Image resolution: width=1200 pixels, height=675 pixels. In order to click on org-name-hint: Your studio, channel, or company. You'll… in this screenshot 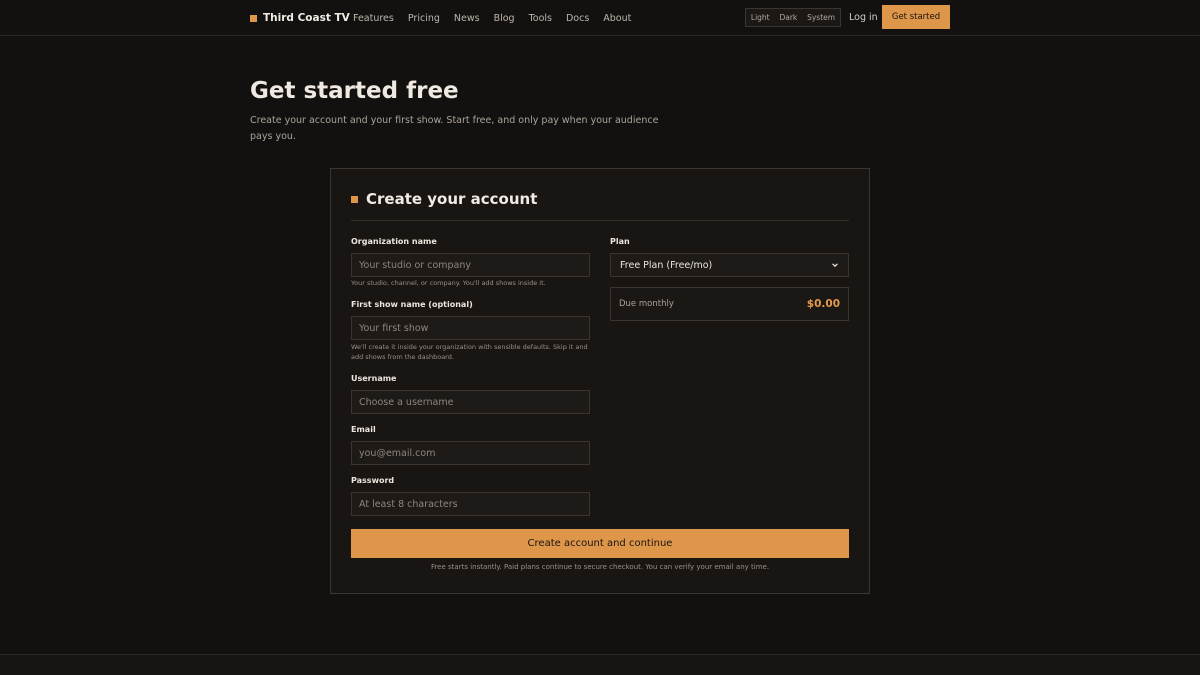, I will do `click(448, 283)`.